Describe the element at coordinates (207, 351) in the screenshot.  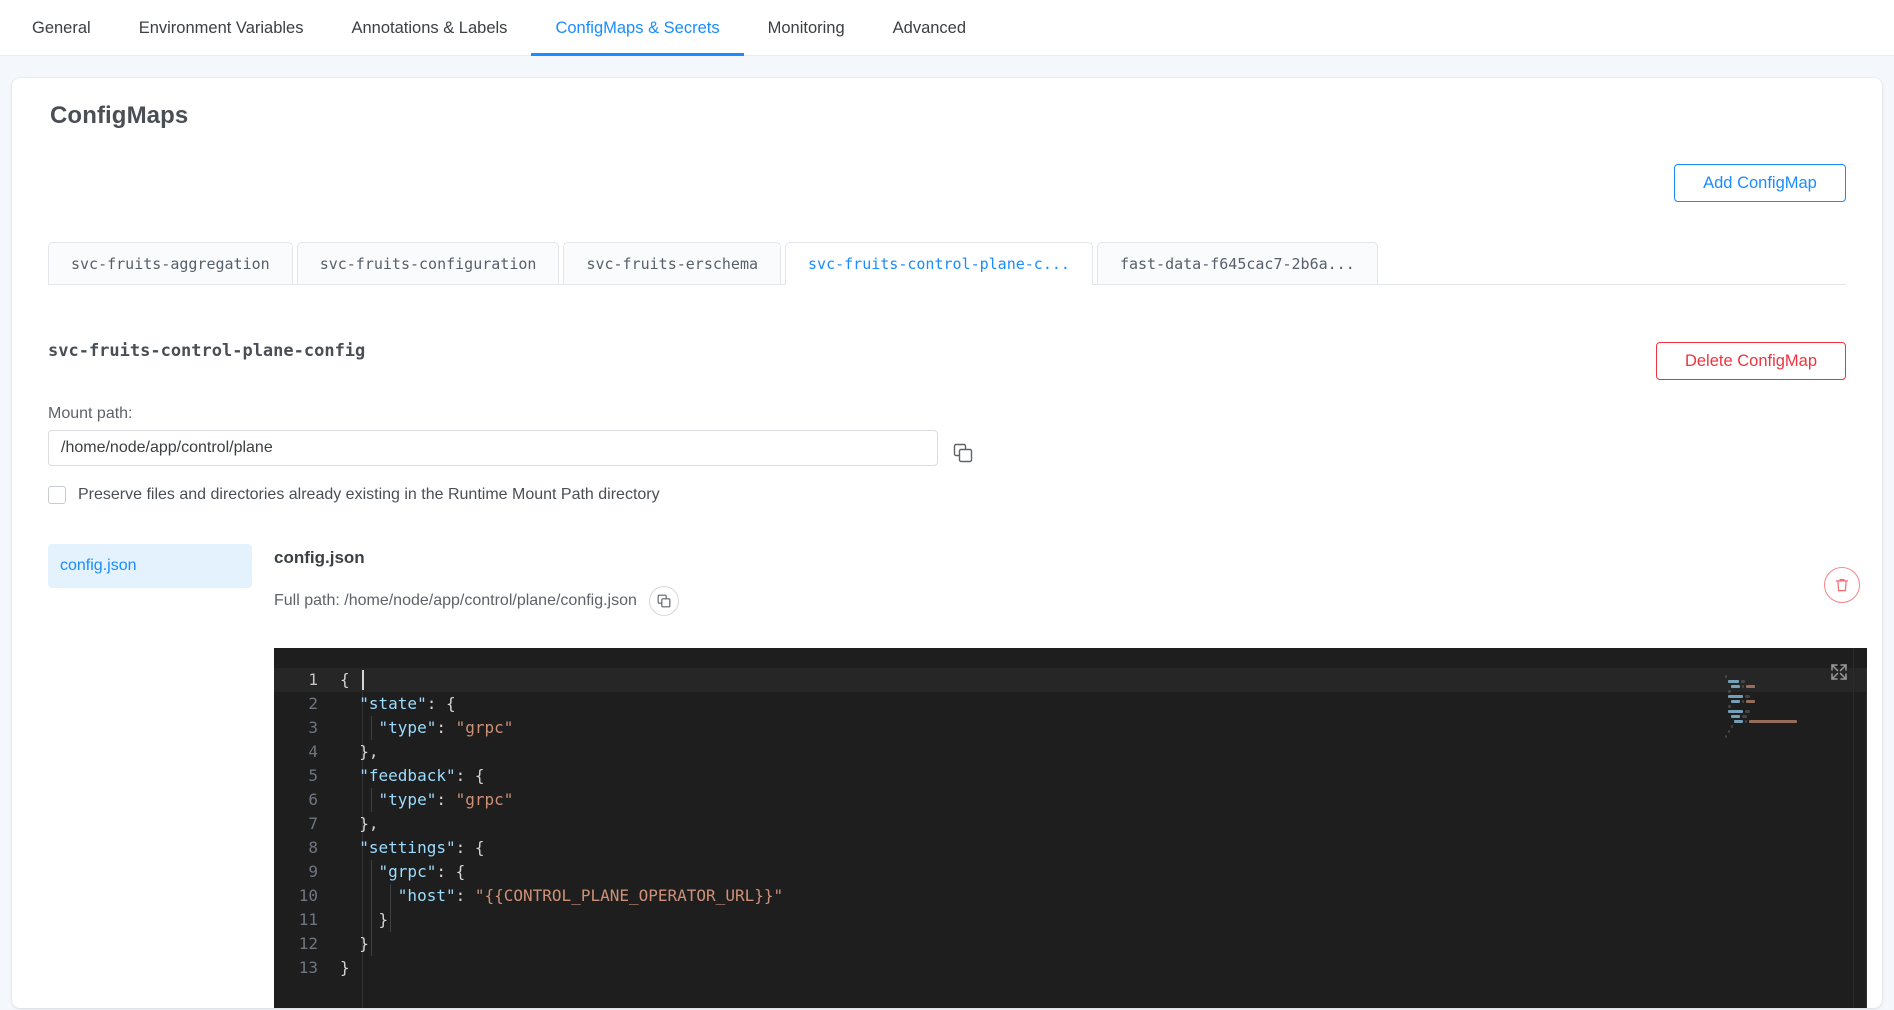
I see `selected-configmap-name: svc-fruits-control-plane-config` at that location.